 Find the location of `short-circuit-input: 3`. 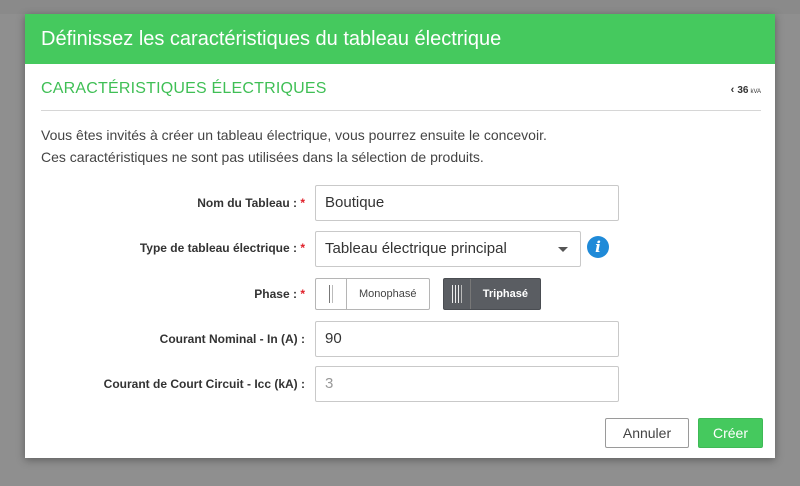

short-circuit-input: 3 is located at coordinates (467, 384).